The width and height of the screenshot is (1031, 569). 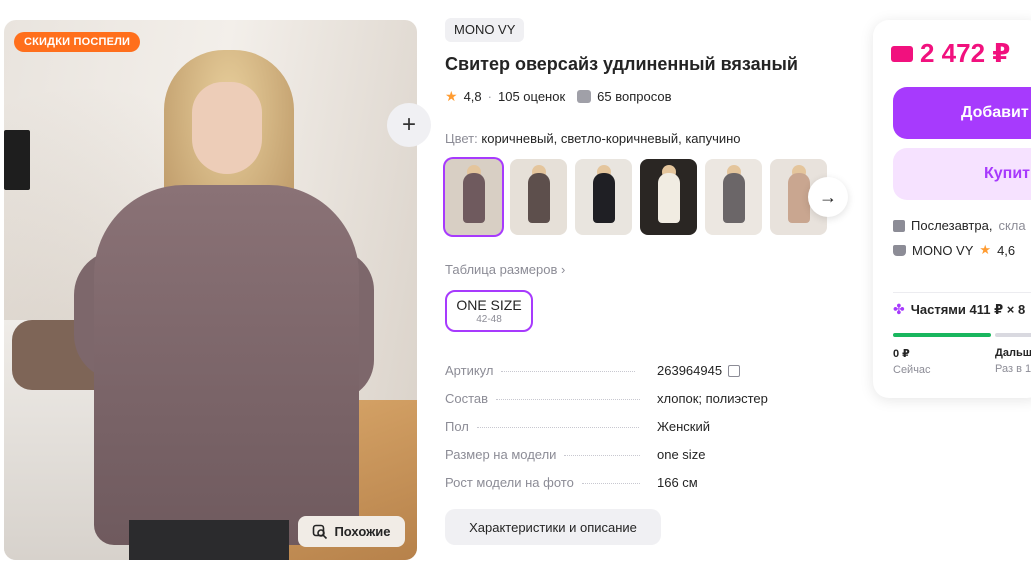 What do you see at coordinates (645, 461) in the screenshot?
I see `spec-row-model-size: Размер на модели one size` at bounding box center [645, 461].